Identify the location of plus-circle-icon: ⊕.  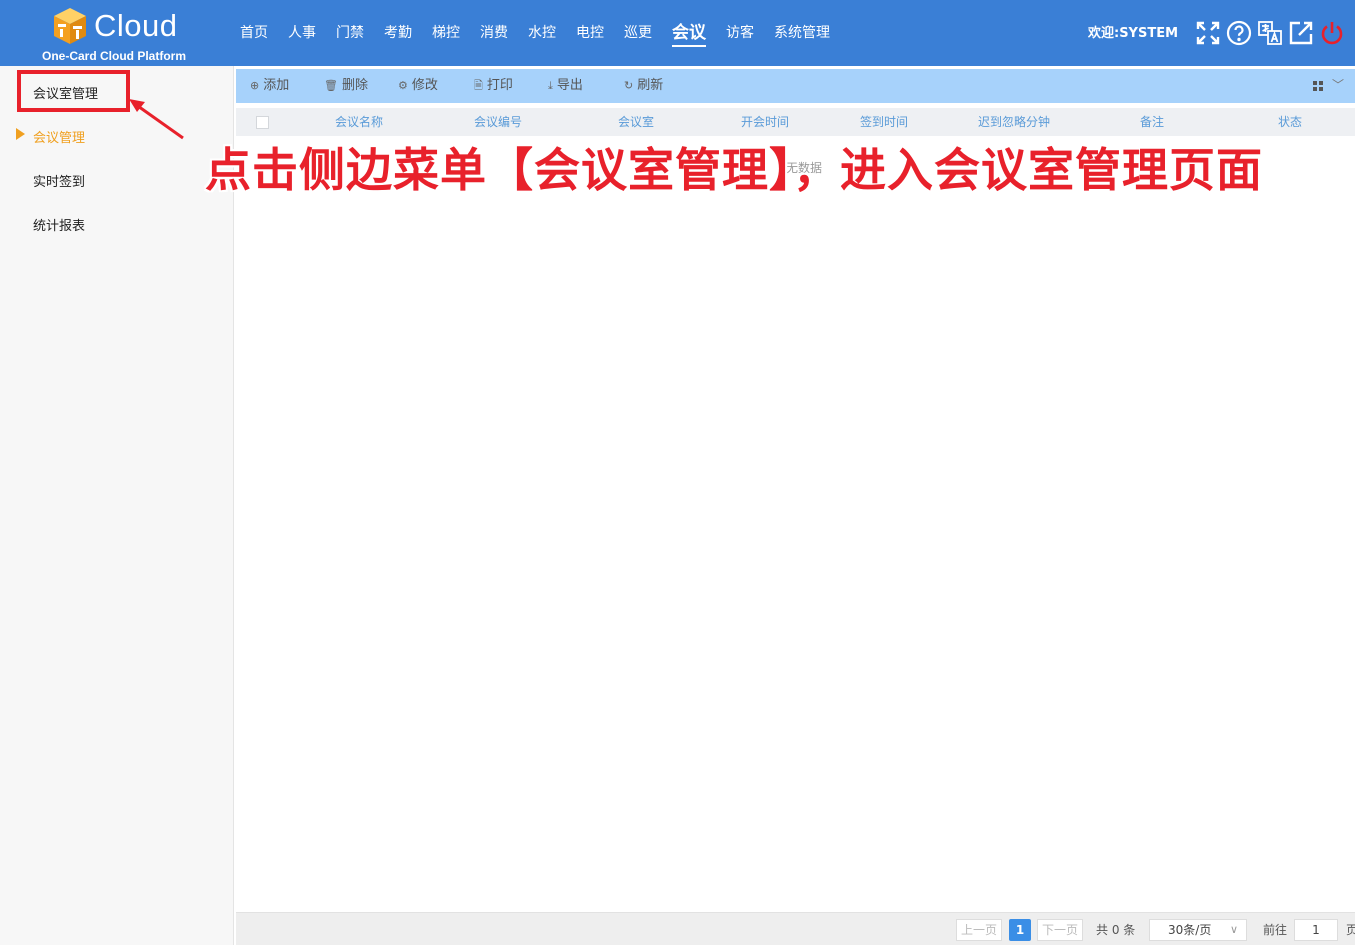
(255, 85).